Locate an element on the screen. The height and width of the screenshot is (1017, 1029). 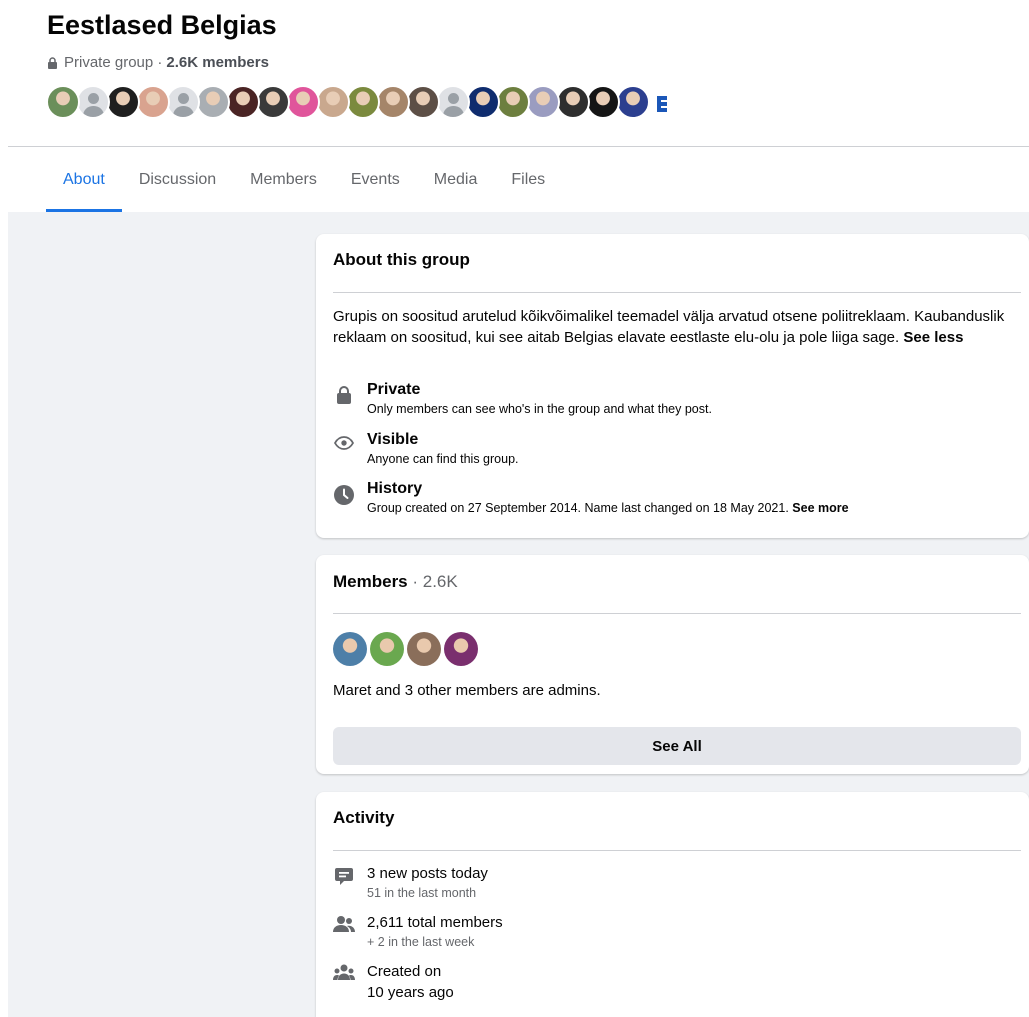
history-title: History is located at coordinates (395, 488).